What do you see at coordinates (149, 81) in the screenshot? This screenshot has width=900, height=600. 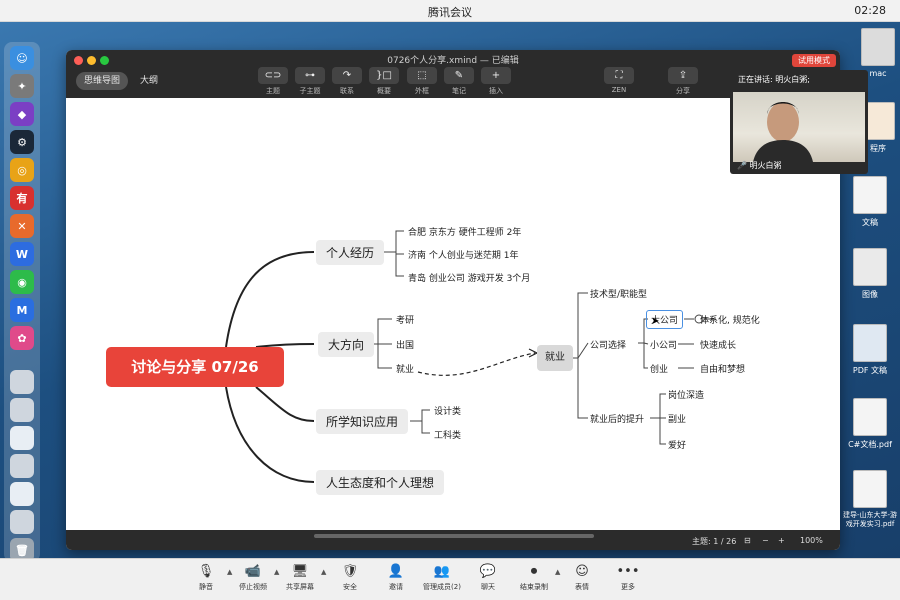 I see `tab-outline: 大纲` at bounding box center [149, 81].